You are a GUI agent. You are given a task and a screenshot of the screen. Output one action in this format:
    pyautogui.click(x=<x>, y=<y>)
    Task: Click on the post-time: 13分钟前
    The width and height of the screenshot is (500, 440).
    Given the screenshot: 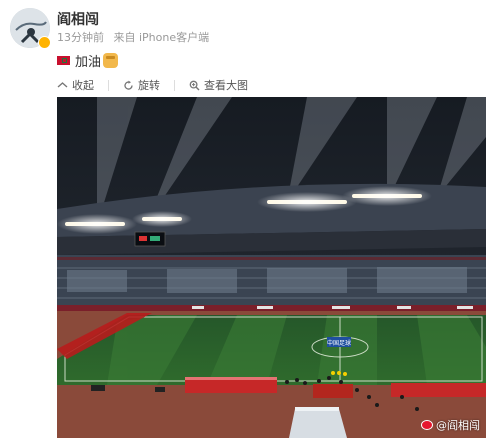 What is the action you would take?
    pyautogui.click(x=80, y=37)
    